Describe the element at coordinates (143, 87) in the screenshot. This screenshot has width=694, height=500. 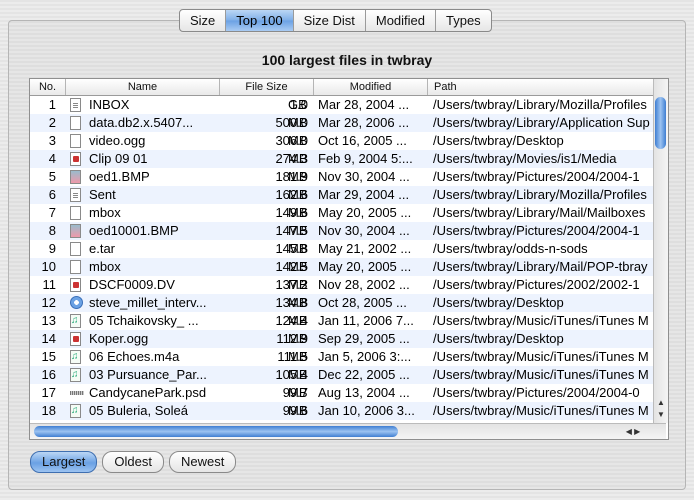
I see `column-header-name: Name` at that location.